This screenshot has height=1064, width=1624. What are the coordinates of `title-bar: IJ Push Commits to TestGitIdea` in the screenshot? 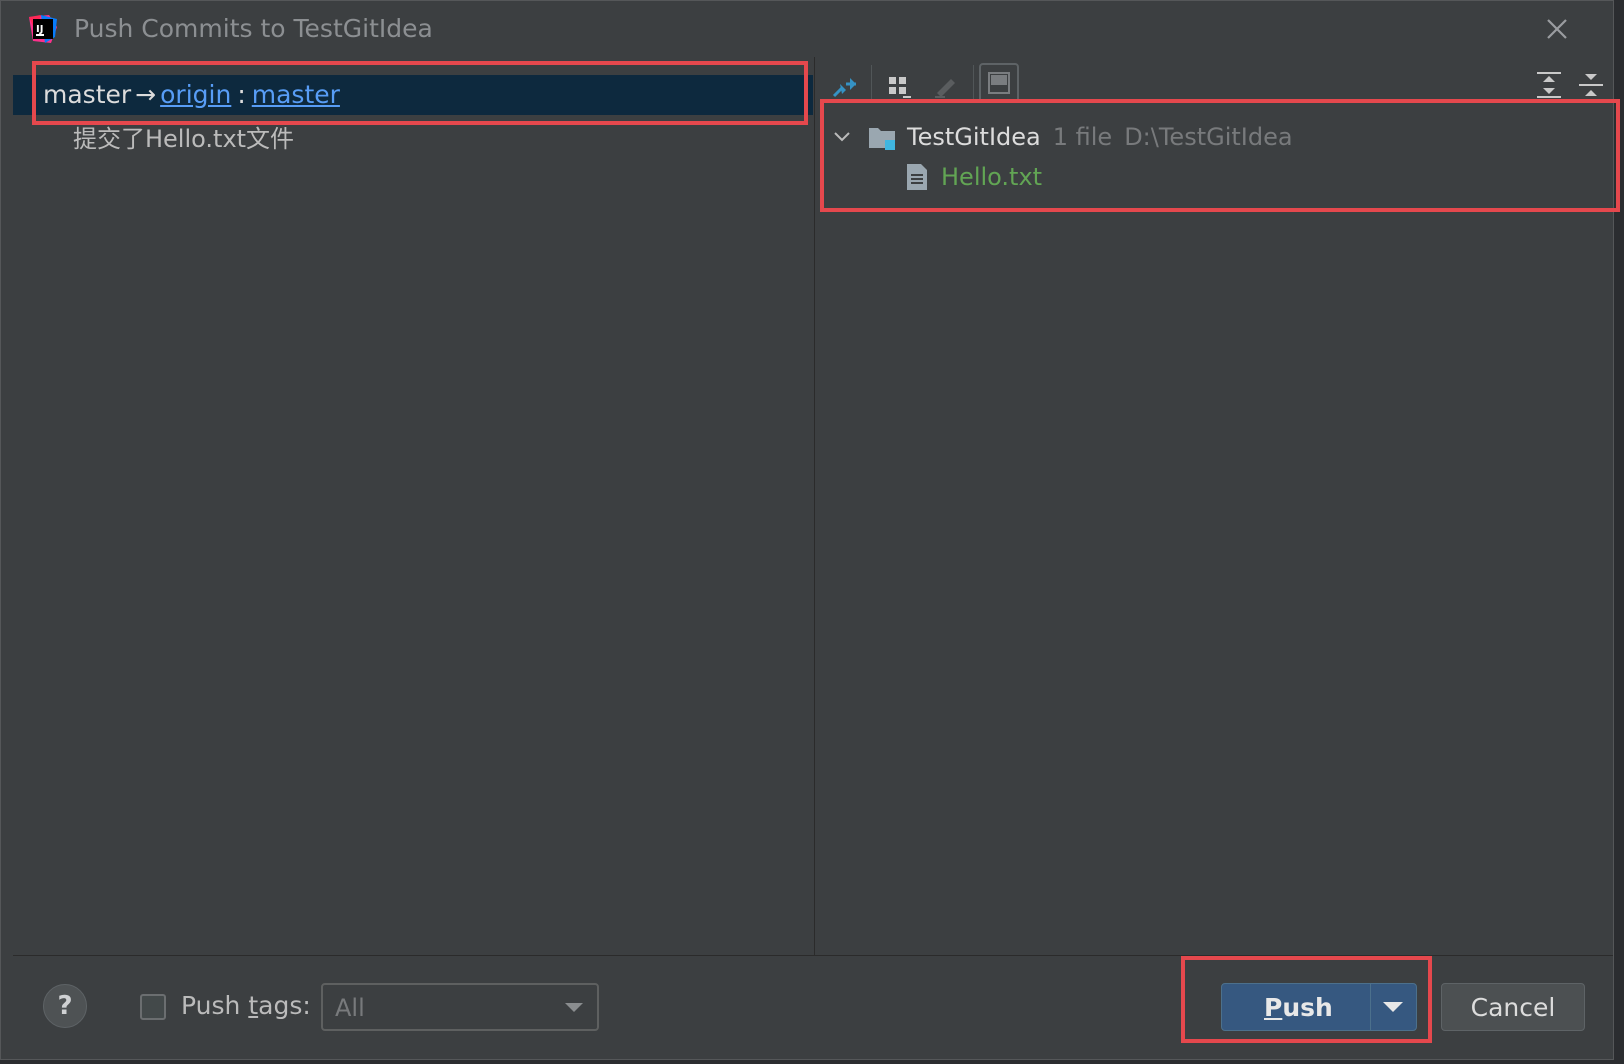 It's located at (807, 29).